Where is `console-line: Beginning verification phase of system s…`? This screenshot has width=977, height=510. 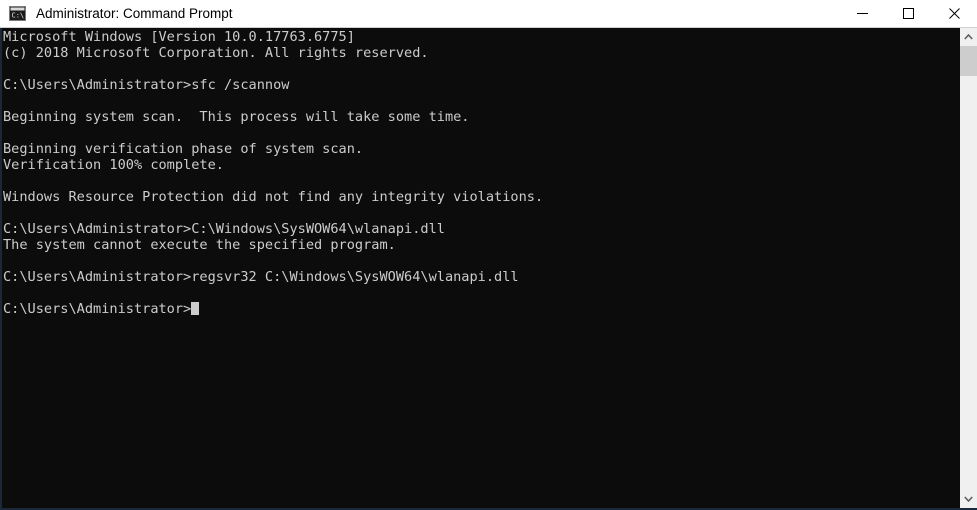 console-line: Beginning verification phase of system s… is located at coordinates (183, 149).